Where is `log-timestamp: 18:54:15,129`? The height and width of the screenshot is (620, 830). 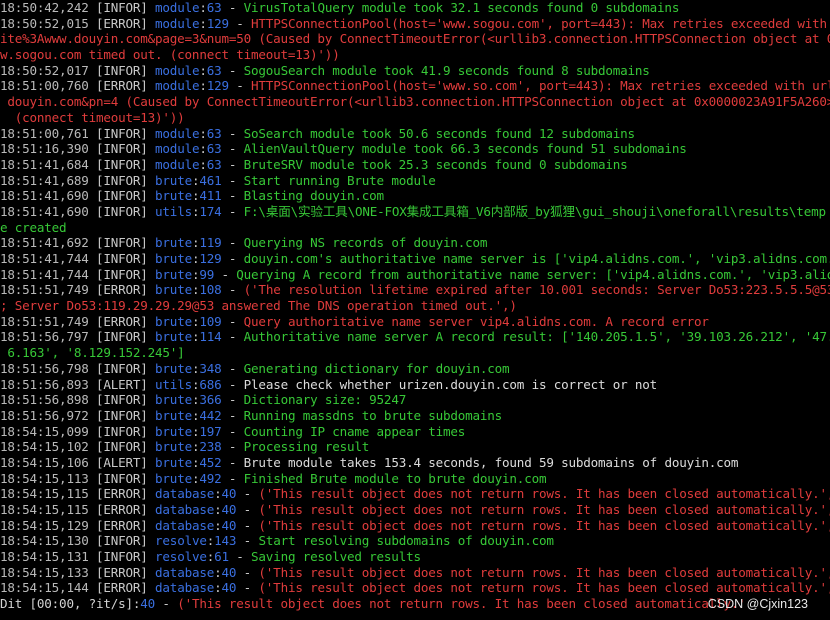
log-timestamp: 18:54:15,129 is located at coordinates (44, 525).